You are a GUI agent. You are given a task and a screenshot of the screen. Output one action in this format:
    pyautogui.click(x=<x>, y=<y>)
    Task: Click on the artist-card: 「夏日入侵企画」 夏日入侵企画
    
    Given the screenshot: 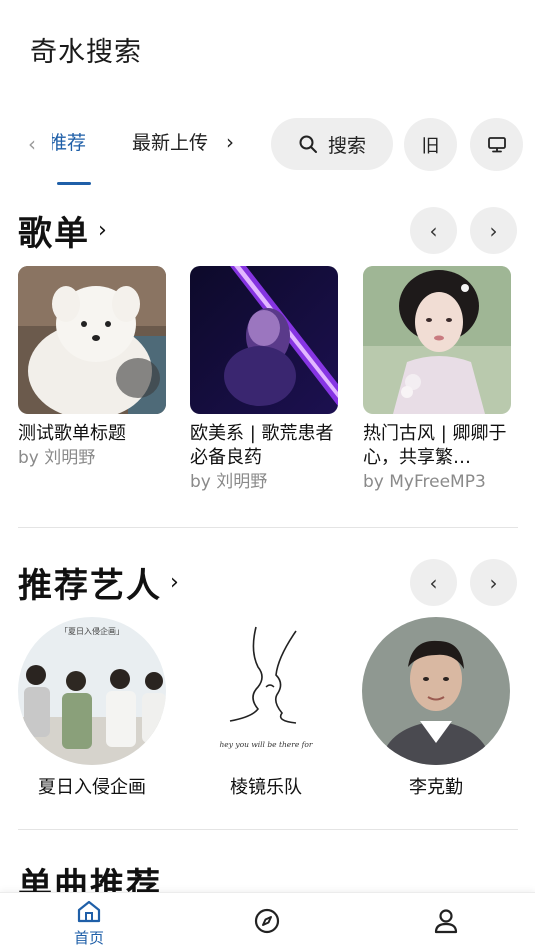 What is the action you would take?
    pyautogui.click(x=92, y=708)
    